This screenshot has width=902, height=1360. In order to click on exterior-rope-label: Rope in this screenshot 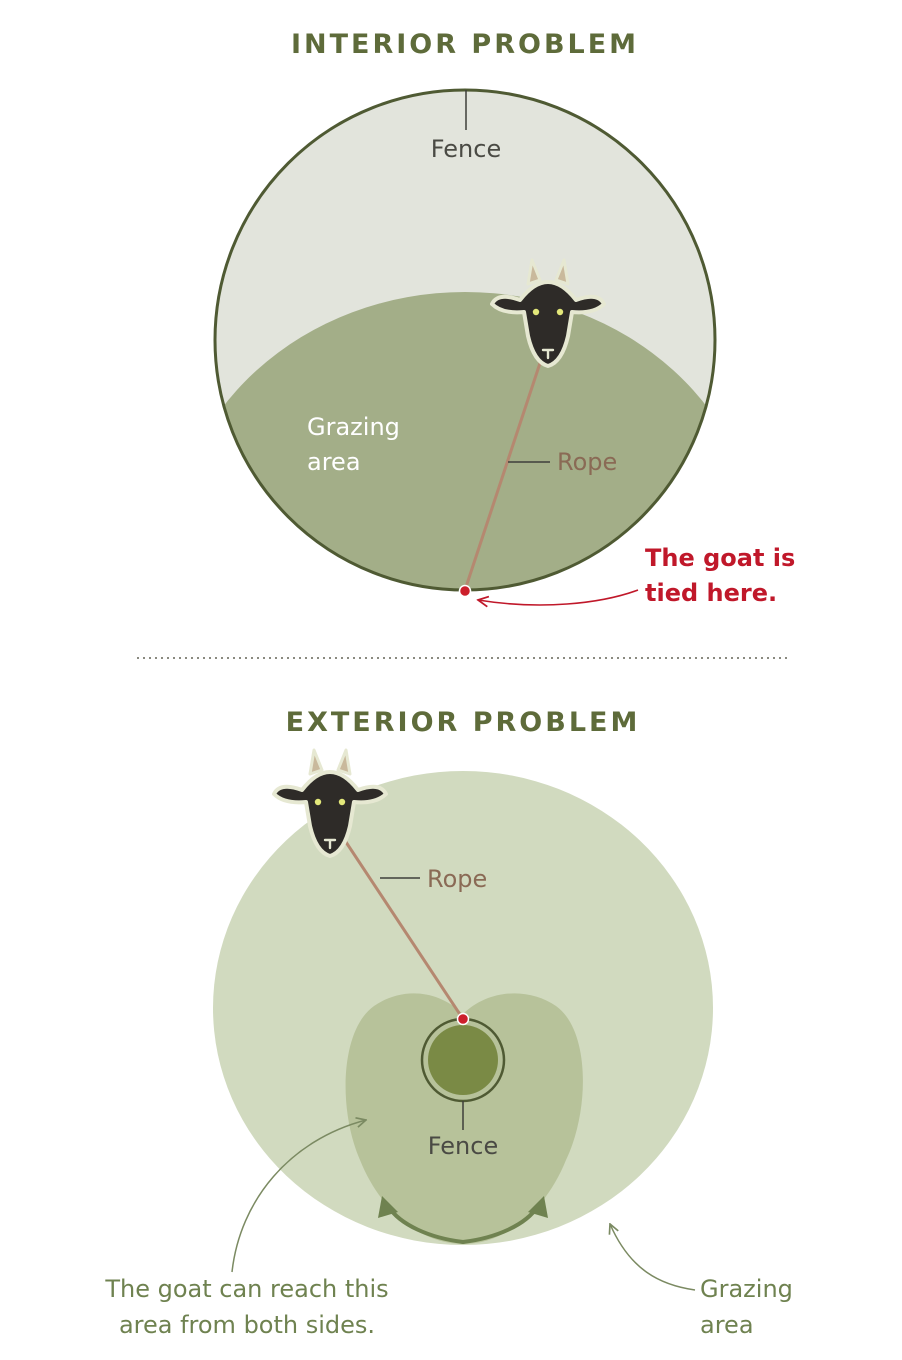, I will do `click(457, 879)`.